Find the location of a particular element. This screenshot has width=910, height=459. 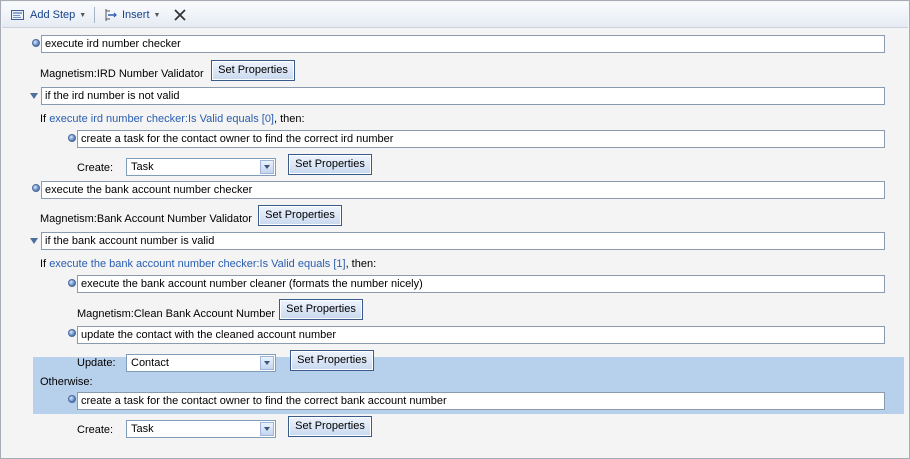

step-description-input: execute the bank account number checker is located at coordinates (463, 190).